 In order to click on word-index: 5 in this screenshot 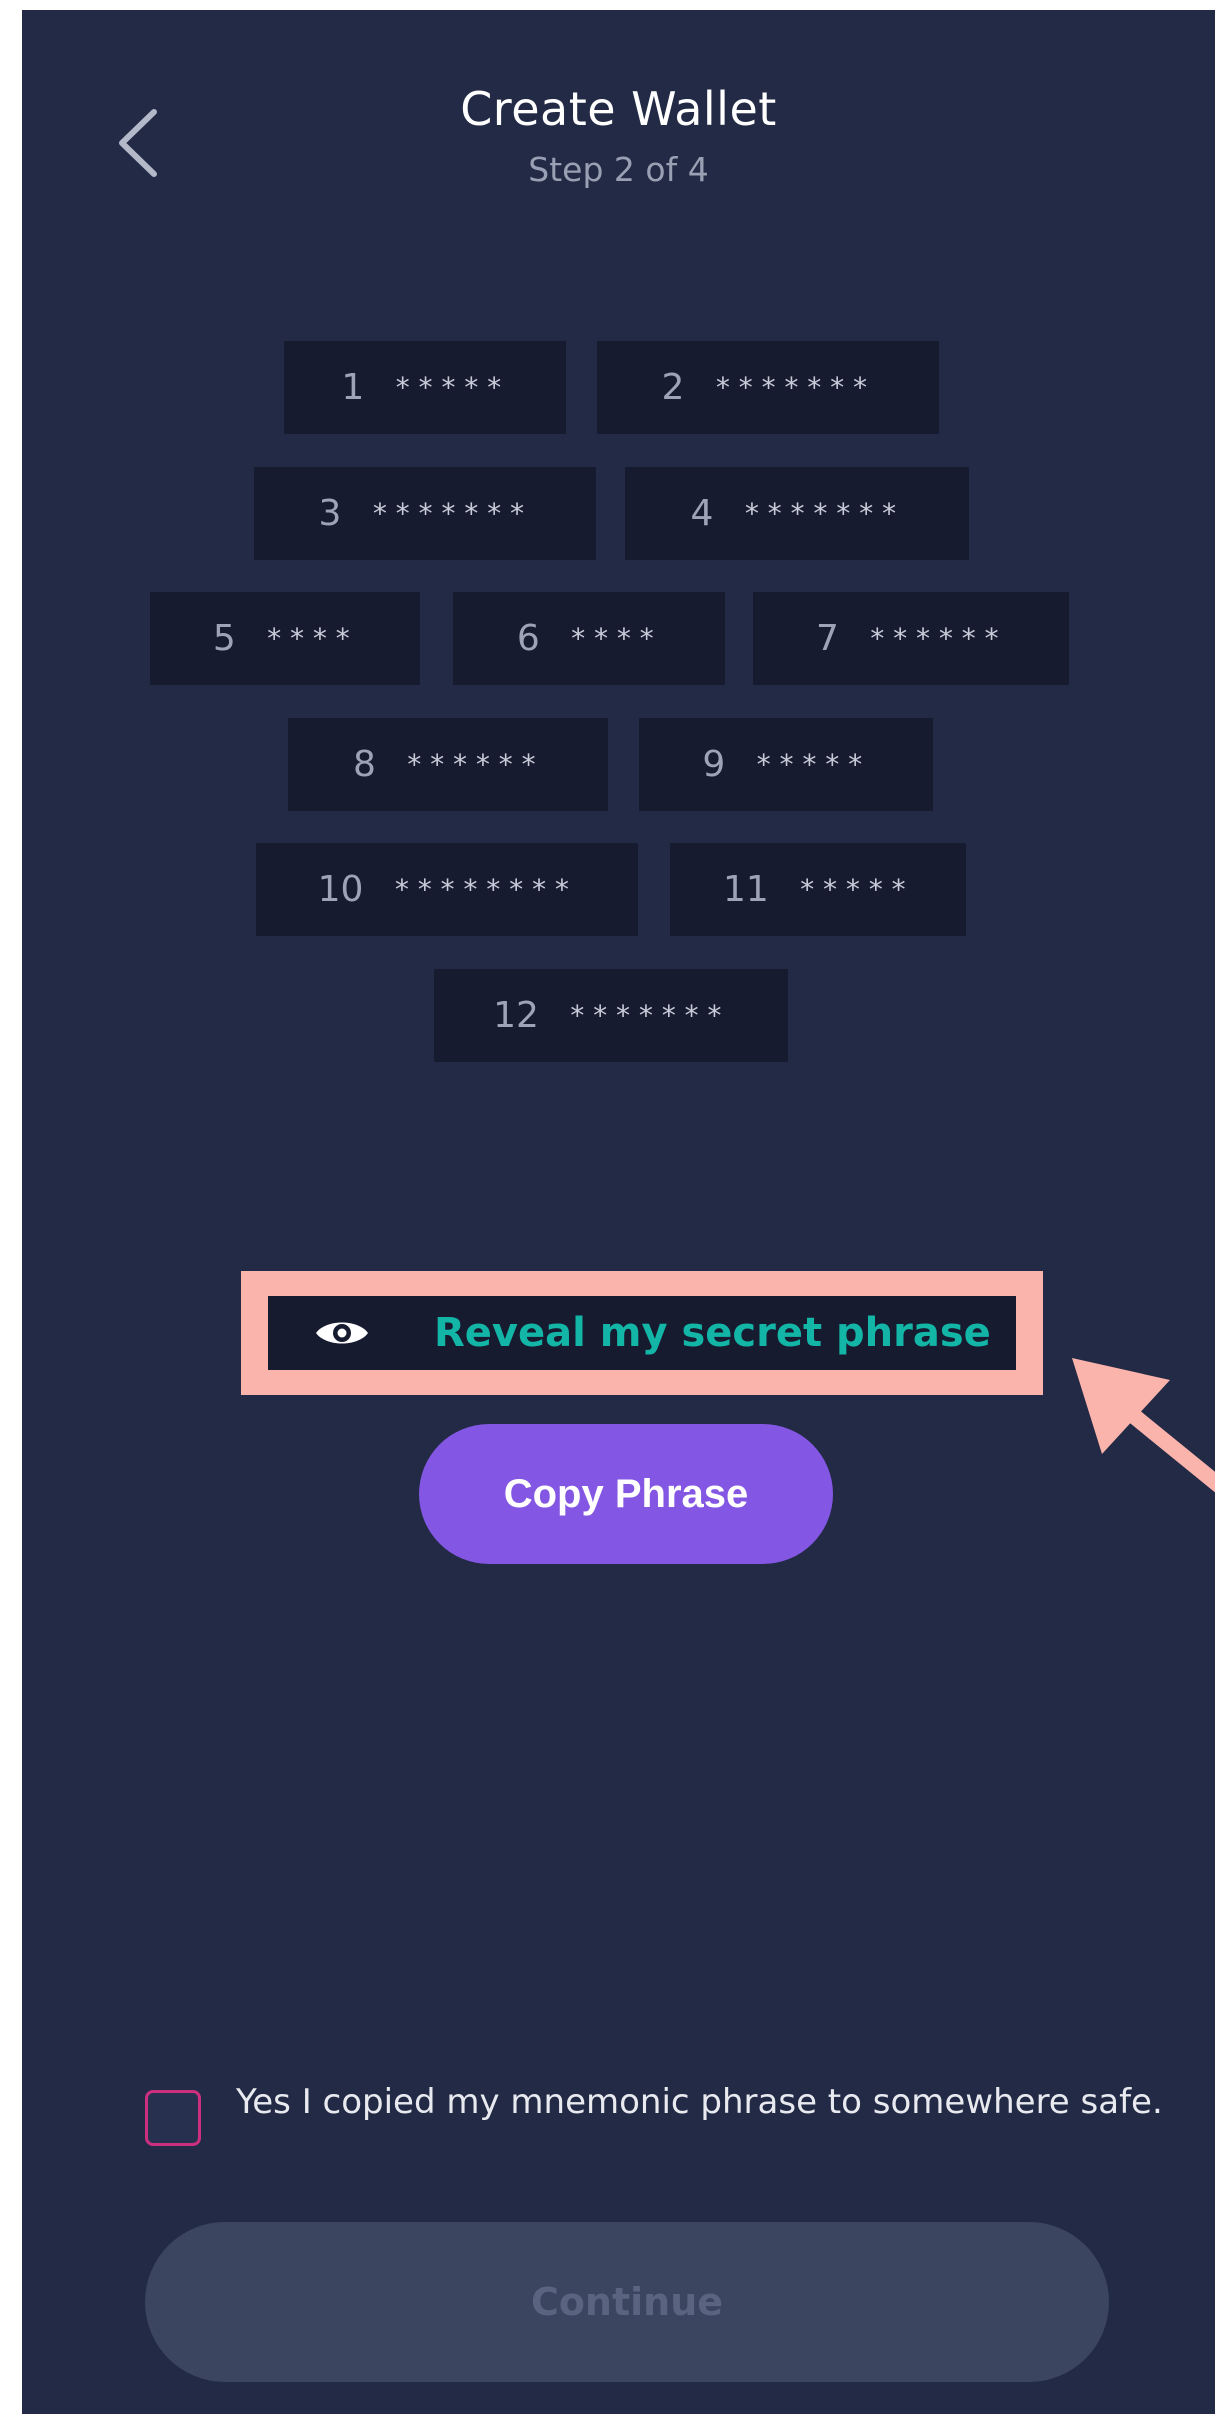, I will do `click(224, 638)`.